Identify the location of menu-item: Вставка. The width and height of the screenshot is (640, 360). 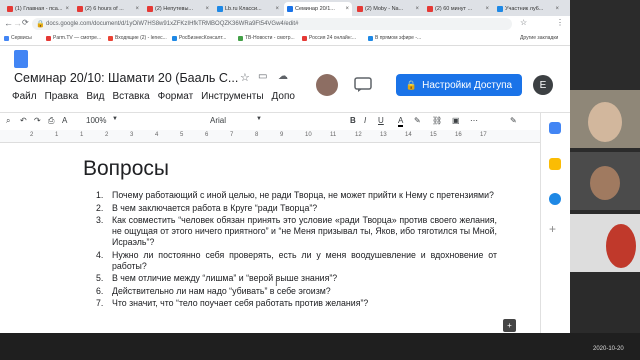
(130, 96).